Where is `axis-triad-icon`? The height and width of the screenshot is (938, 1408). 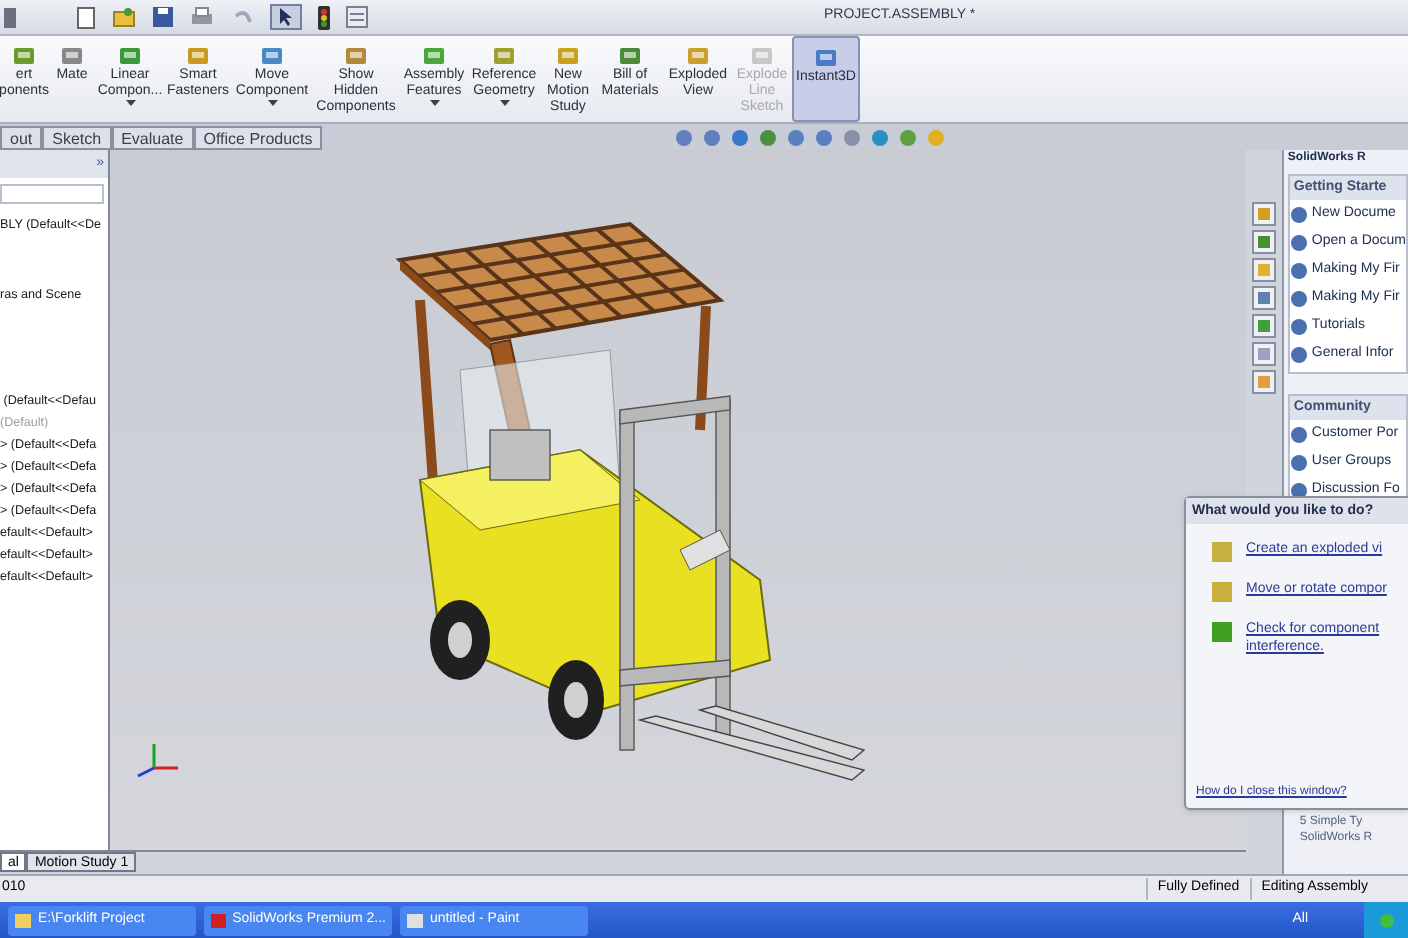
axis-triad-icon is located at coordinates (158, 760).